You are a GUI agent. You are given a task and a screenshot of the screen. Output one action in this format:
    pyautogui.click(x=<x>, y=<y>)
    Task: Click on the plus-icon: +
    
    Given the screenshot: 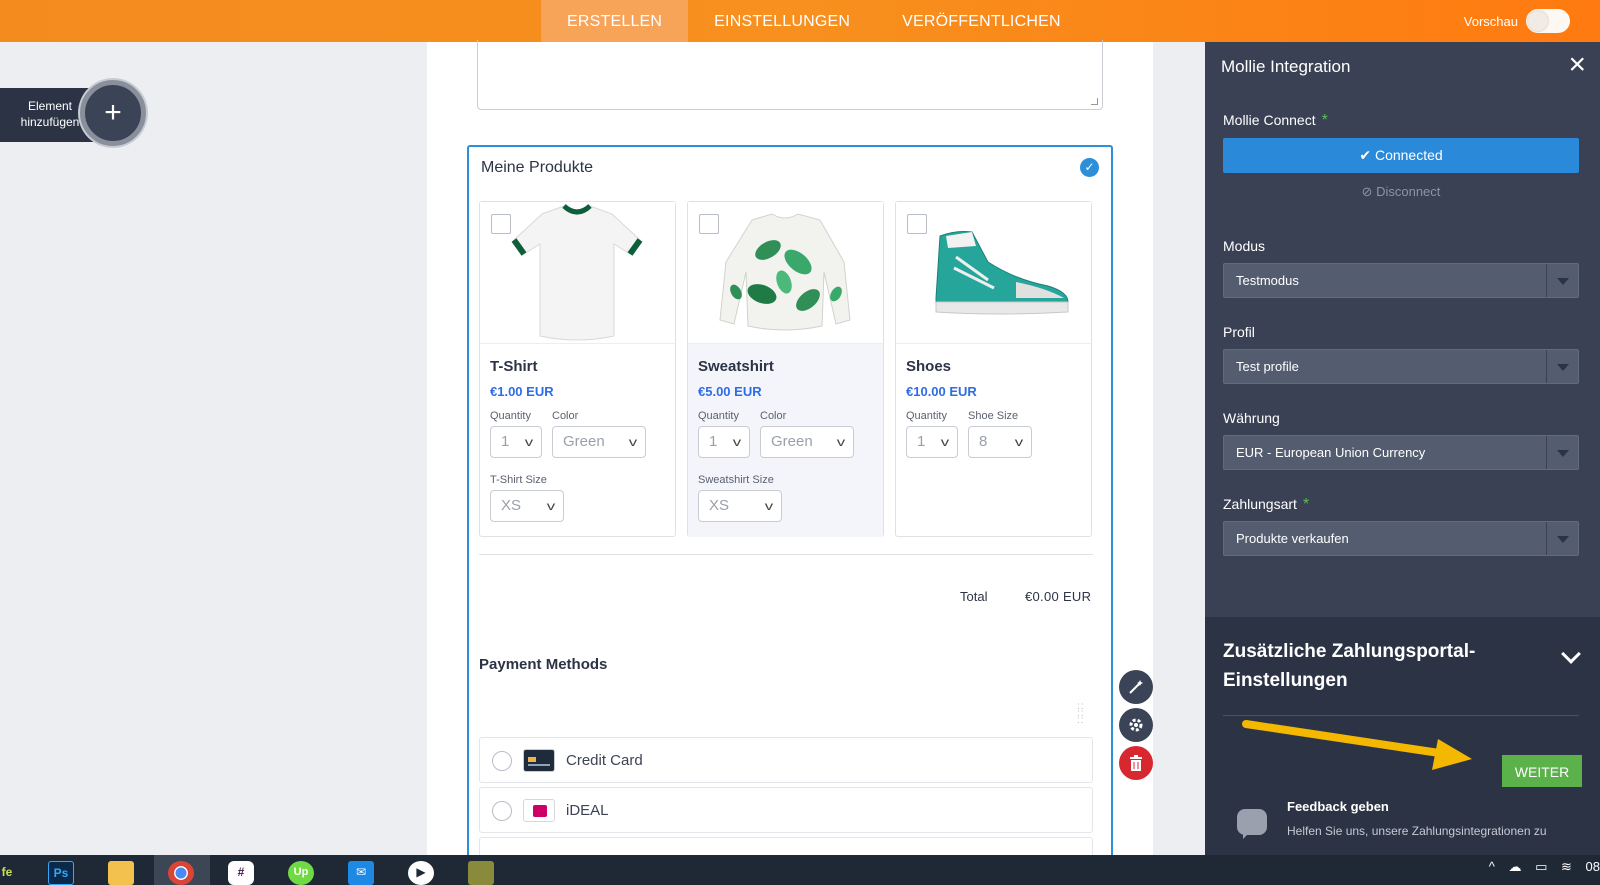 What is the action you would take?
    pyautogui.click(x=113, y=112)
    